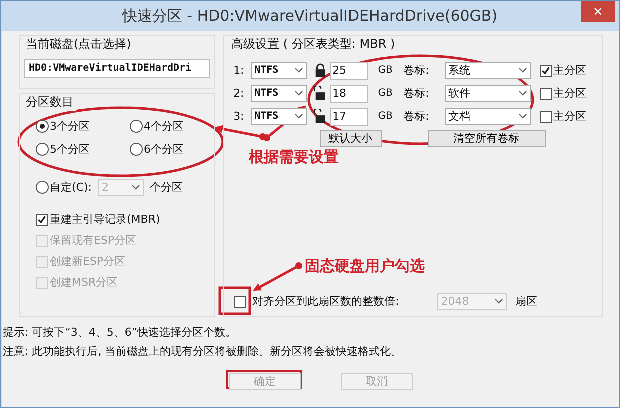  Describe the element at coordinates (349, 71) in the screenshot. I see `size-field: 25` at that location.